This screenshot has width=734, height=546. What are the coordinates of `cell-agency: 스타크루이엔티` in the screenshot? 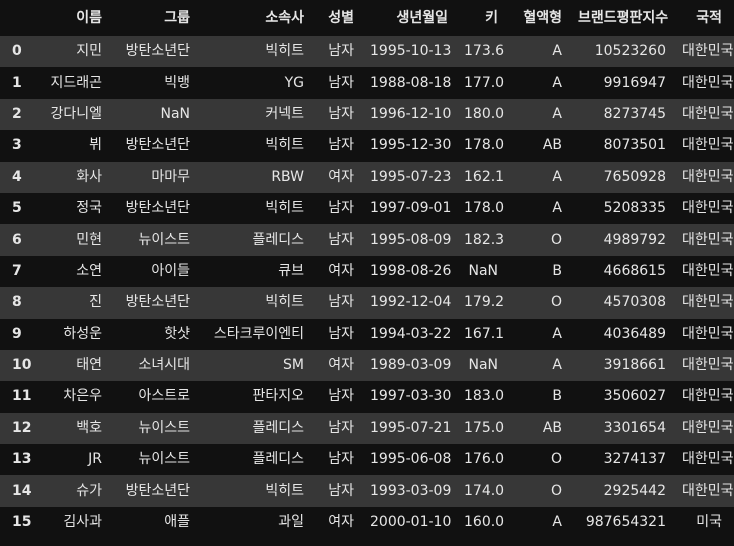 It's located at (258, 333).